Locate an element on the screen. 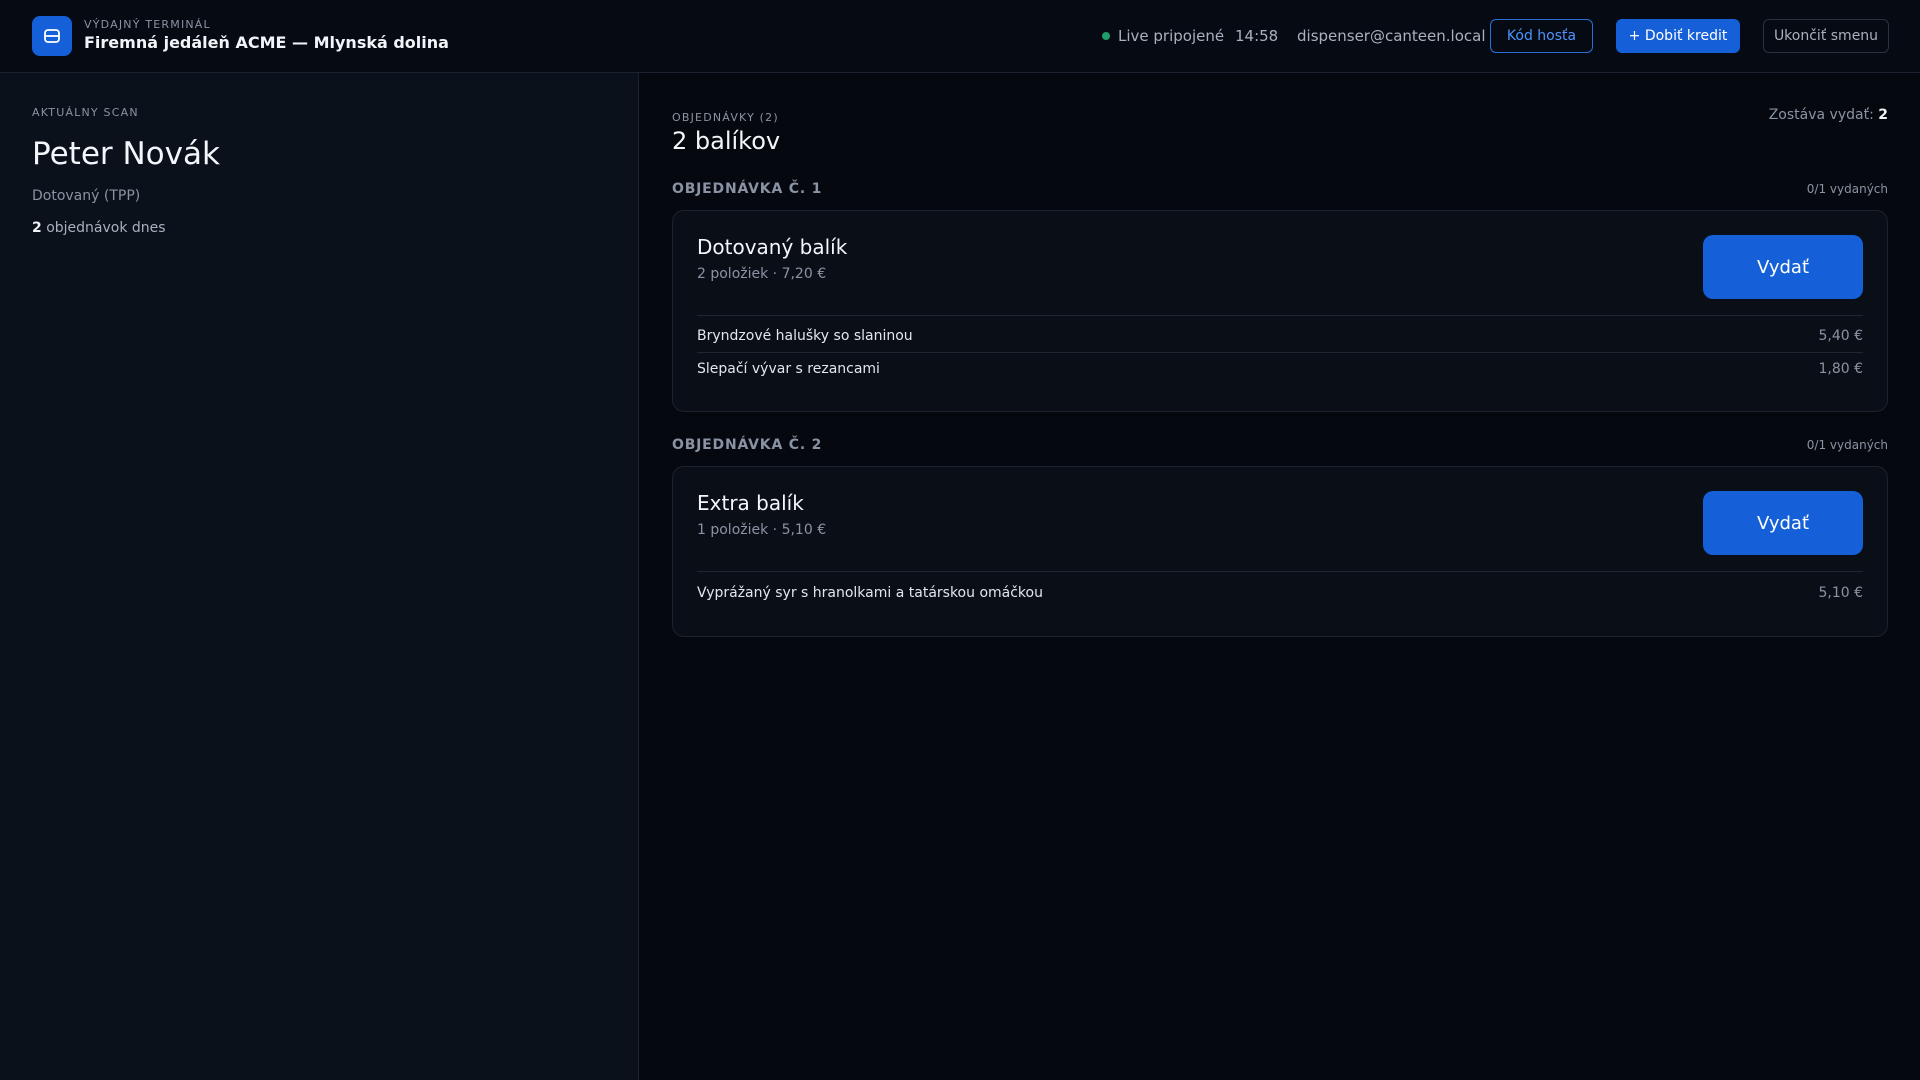  remaining-label: Zostáva vydať: is located at coordinates (1821, 115).